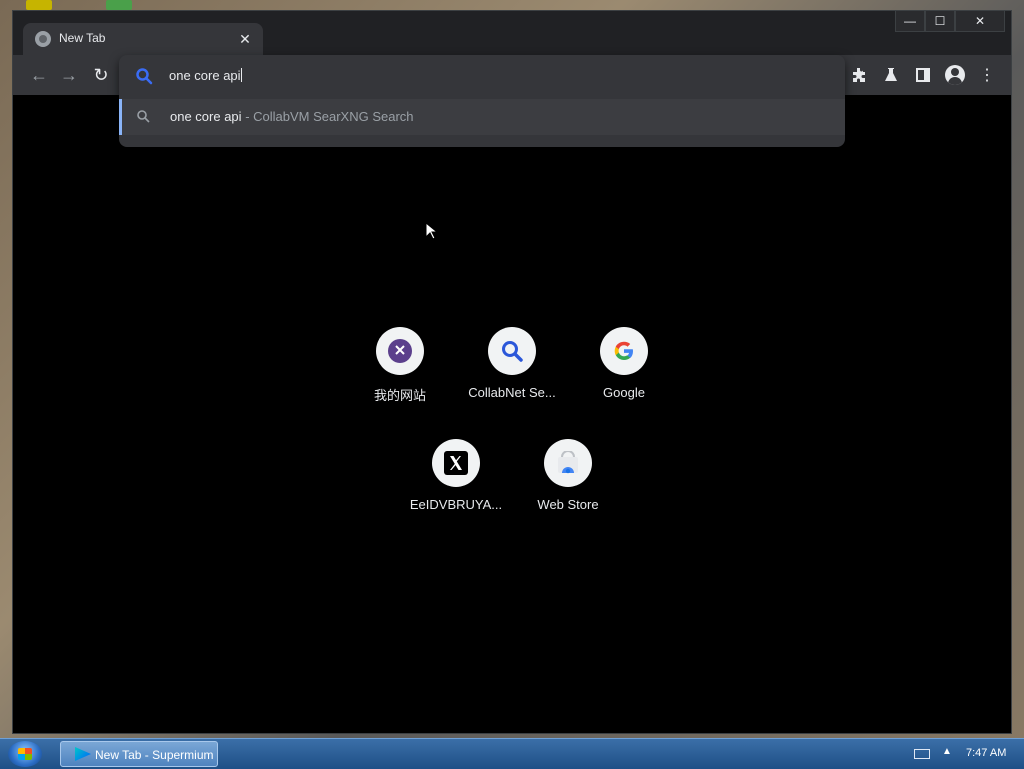  What do you see at coordinates (923, 75) in the screenshot?
I see `side-panel-icon` at bounding box center [923, 75].